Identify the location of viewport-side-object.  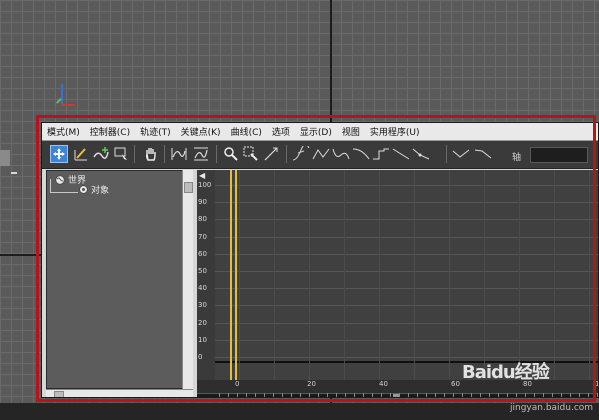
(5, 158).